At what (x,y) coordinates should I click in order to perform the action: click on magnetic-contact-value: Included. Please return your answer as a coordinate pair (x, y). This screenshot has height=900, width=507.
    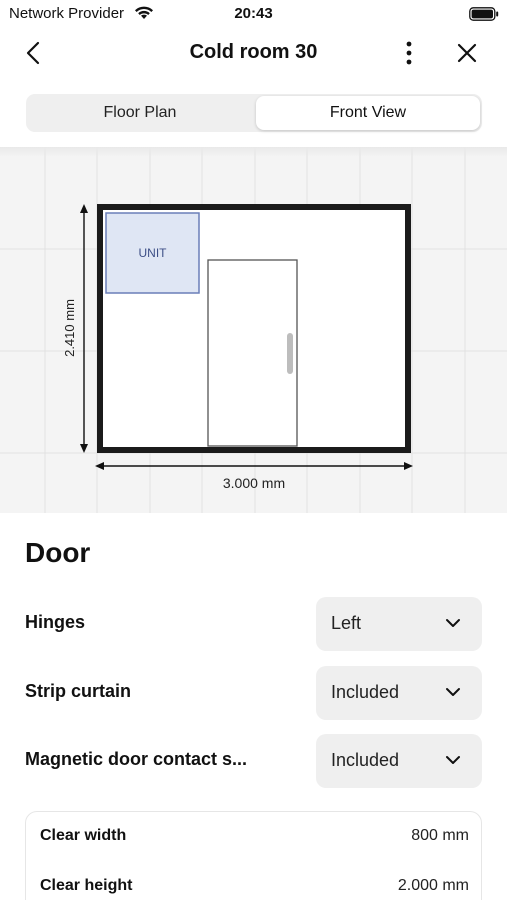
    Looking at the image, I should click on (365, 760).